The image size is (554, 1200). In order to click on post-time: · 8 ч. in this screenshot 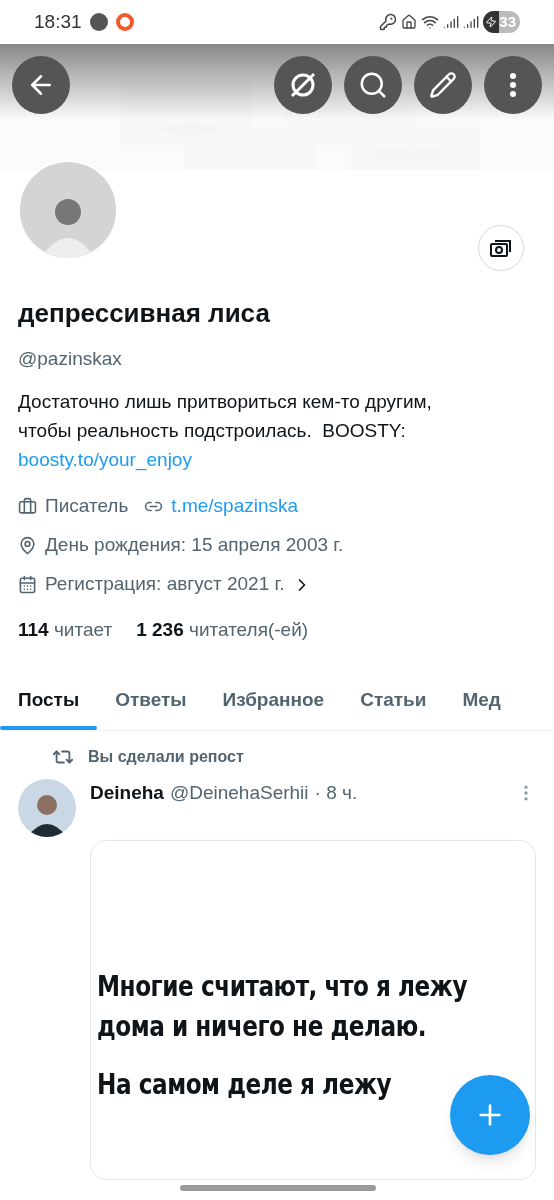, I will do `click(336, 793)`.